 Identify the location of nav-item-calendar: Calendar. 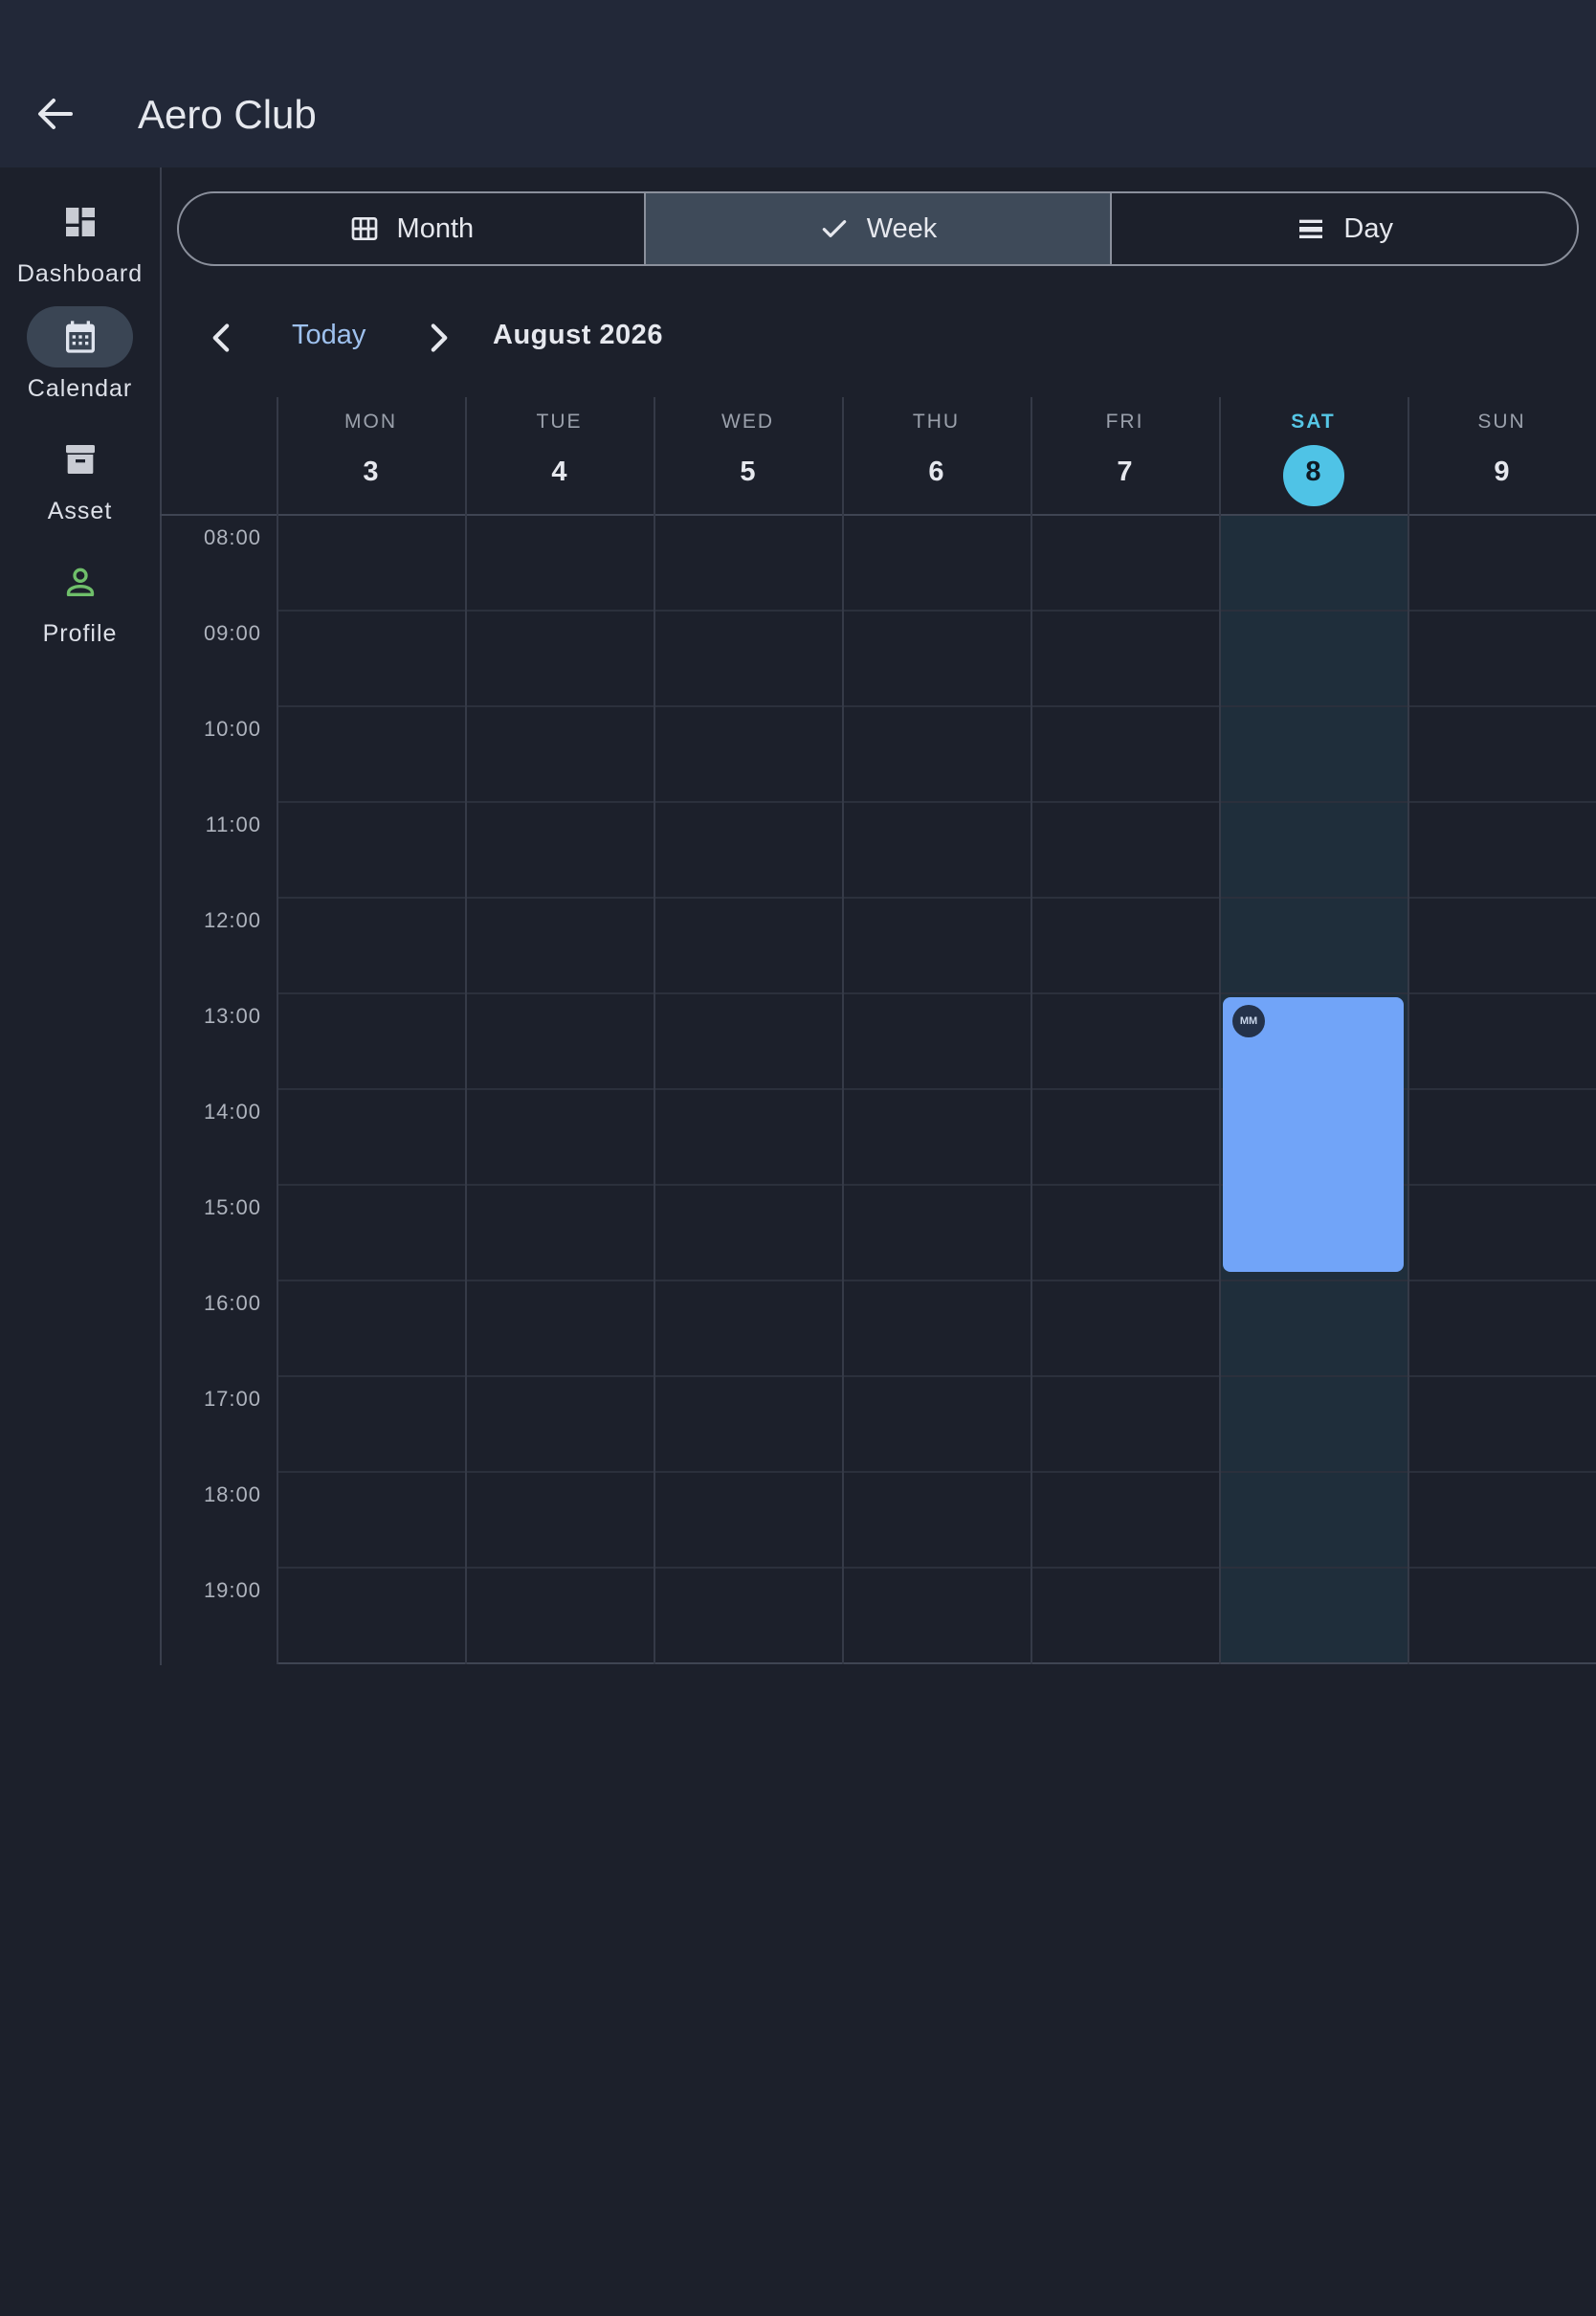
(80, 364).